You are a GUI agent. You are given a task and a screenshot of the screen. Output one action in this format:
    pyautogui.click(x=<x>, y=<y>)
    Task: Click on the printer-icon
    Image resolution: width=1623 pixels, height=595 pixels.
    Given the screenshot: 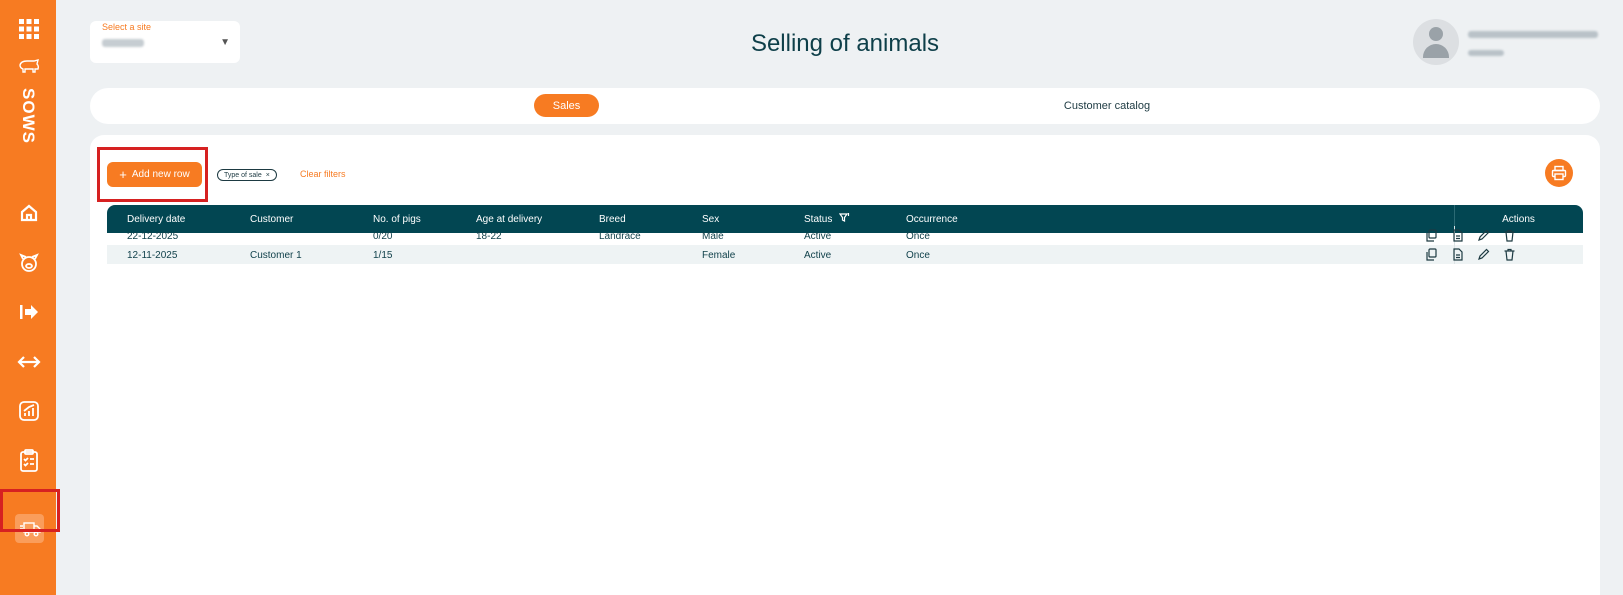 What is the action you would take?
    pyautogui.click(x=1559, y=173)
    